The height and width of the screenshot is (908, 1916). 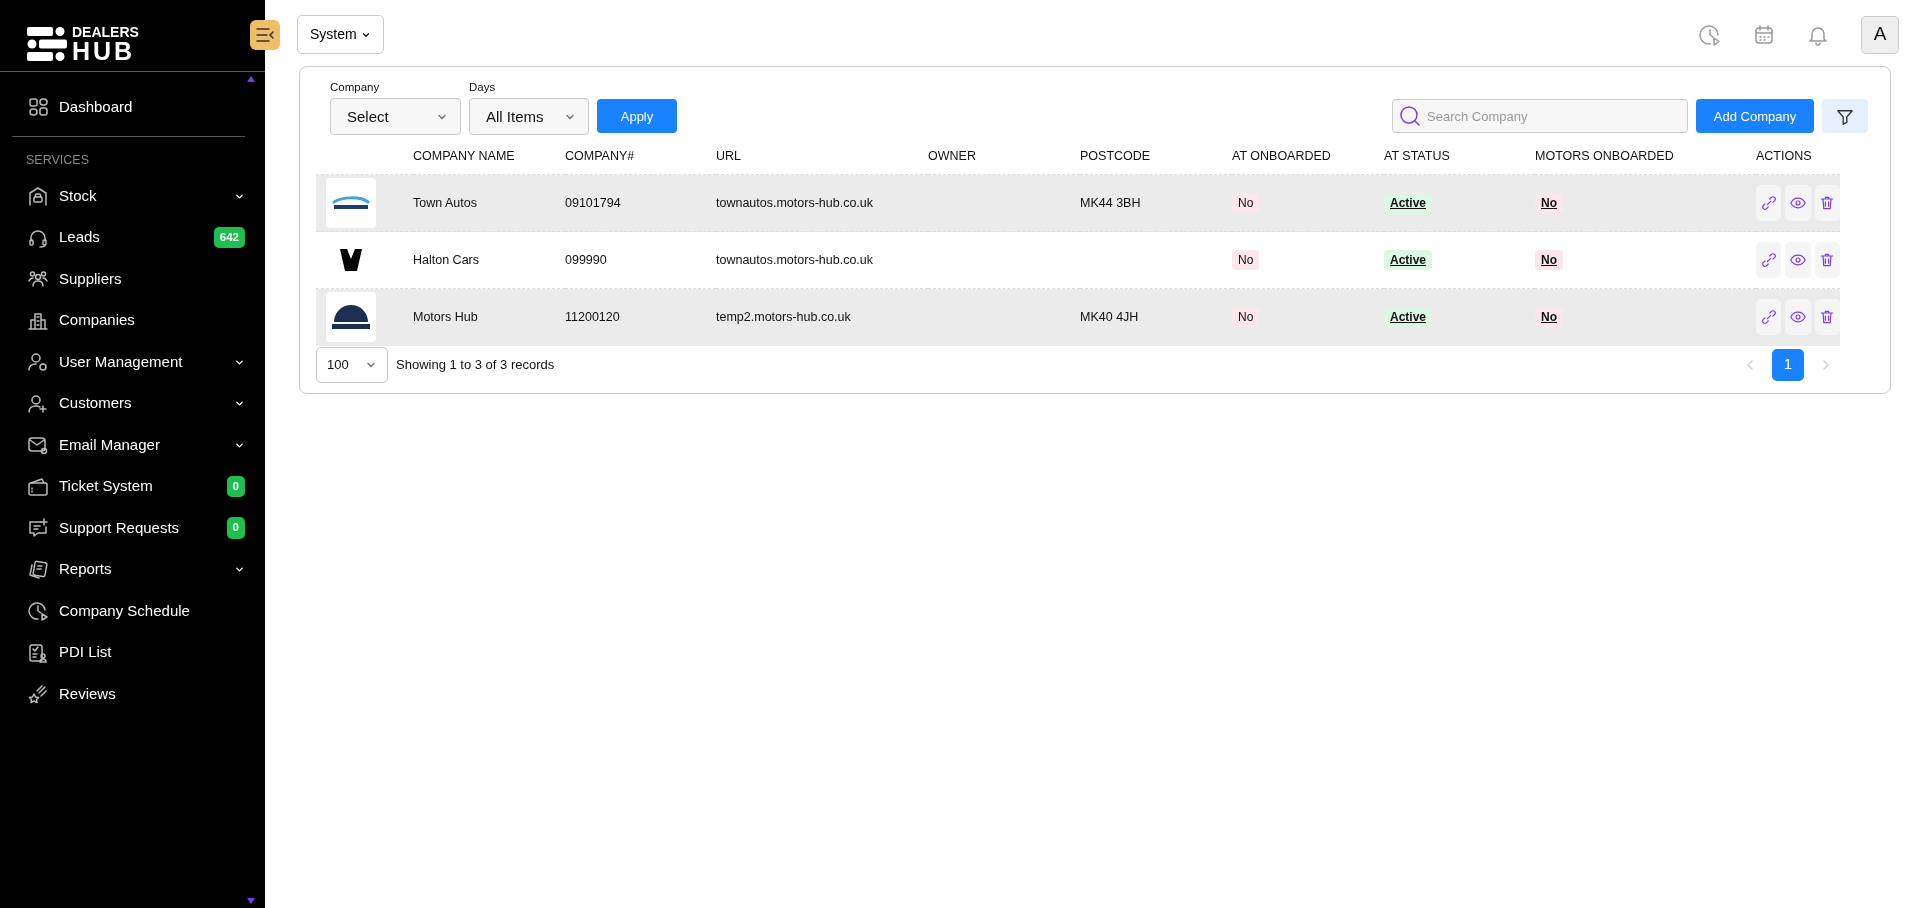 I want to click on clock-play-button, so click(x=1710, y=34).